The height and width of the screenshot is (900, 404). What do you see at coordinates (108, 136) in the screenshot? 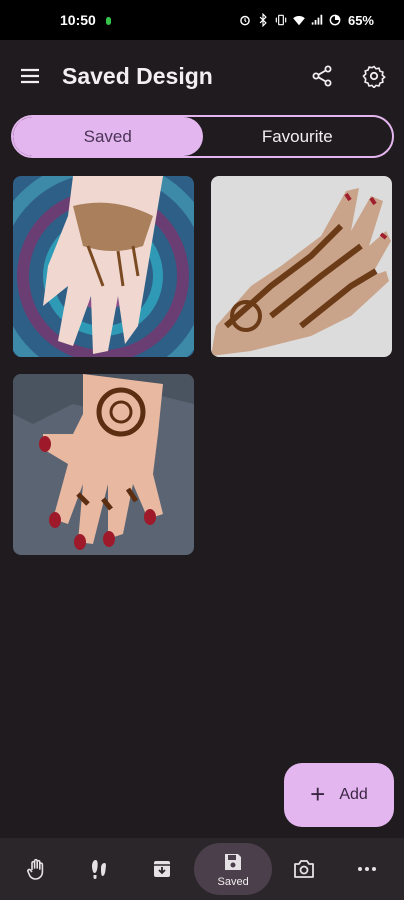
I see `tab-saved: Saved` at bounding box center [108, 136].